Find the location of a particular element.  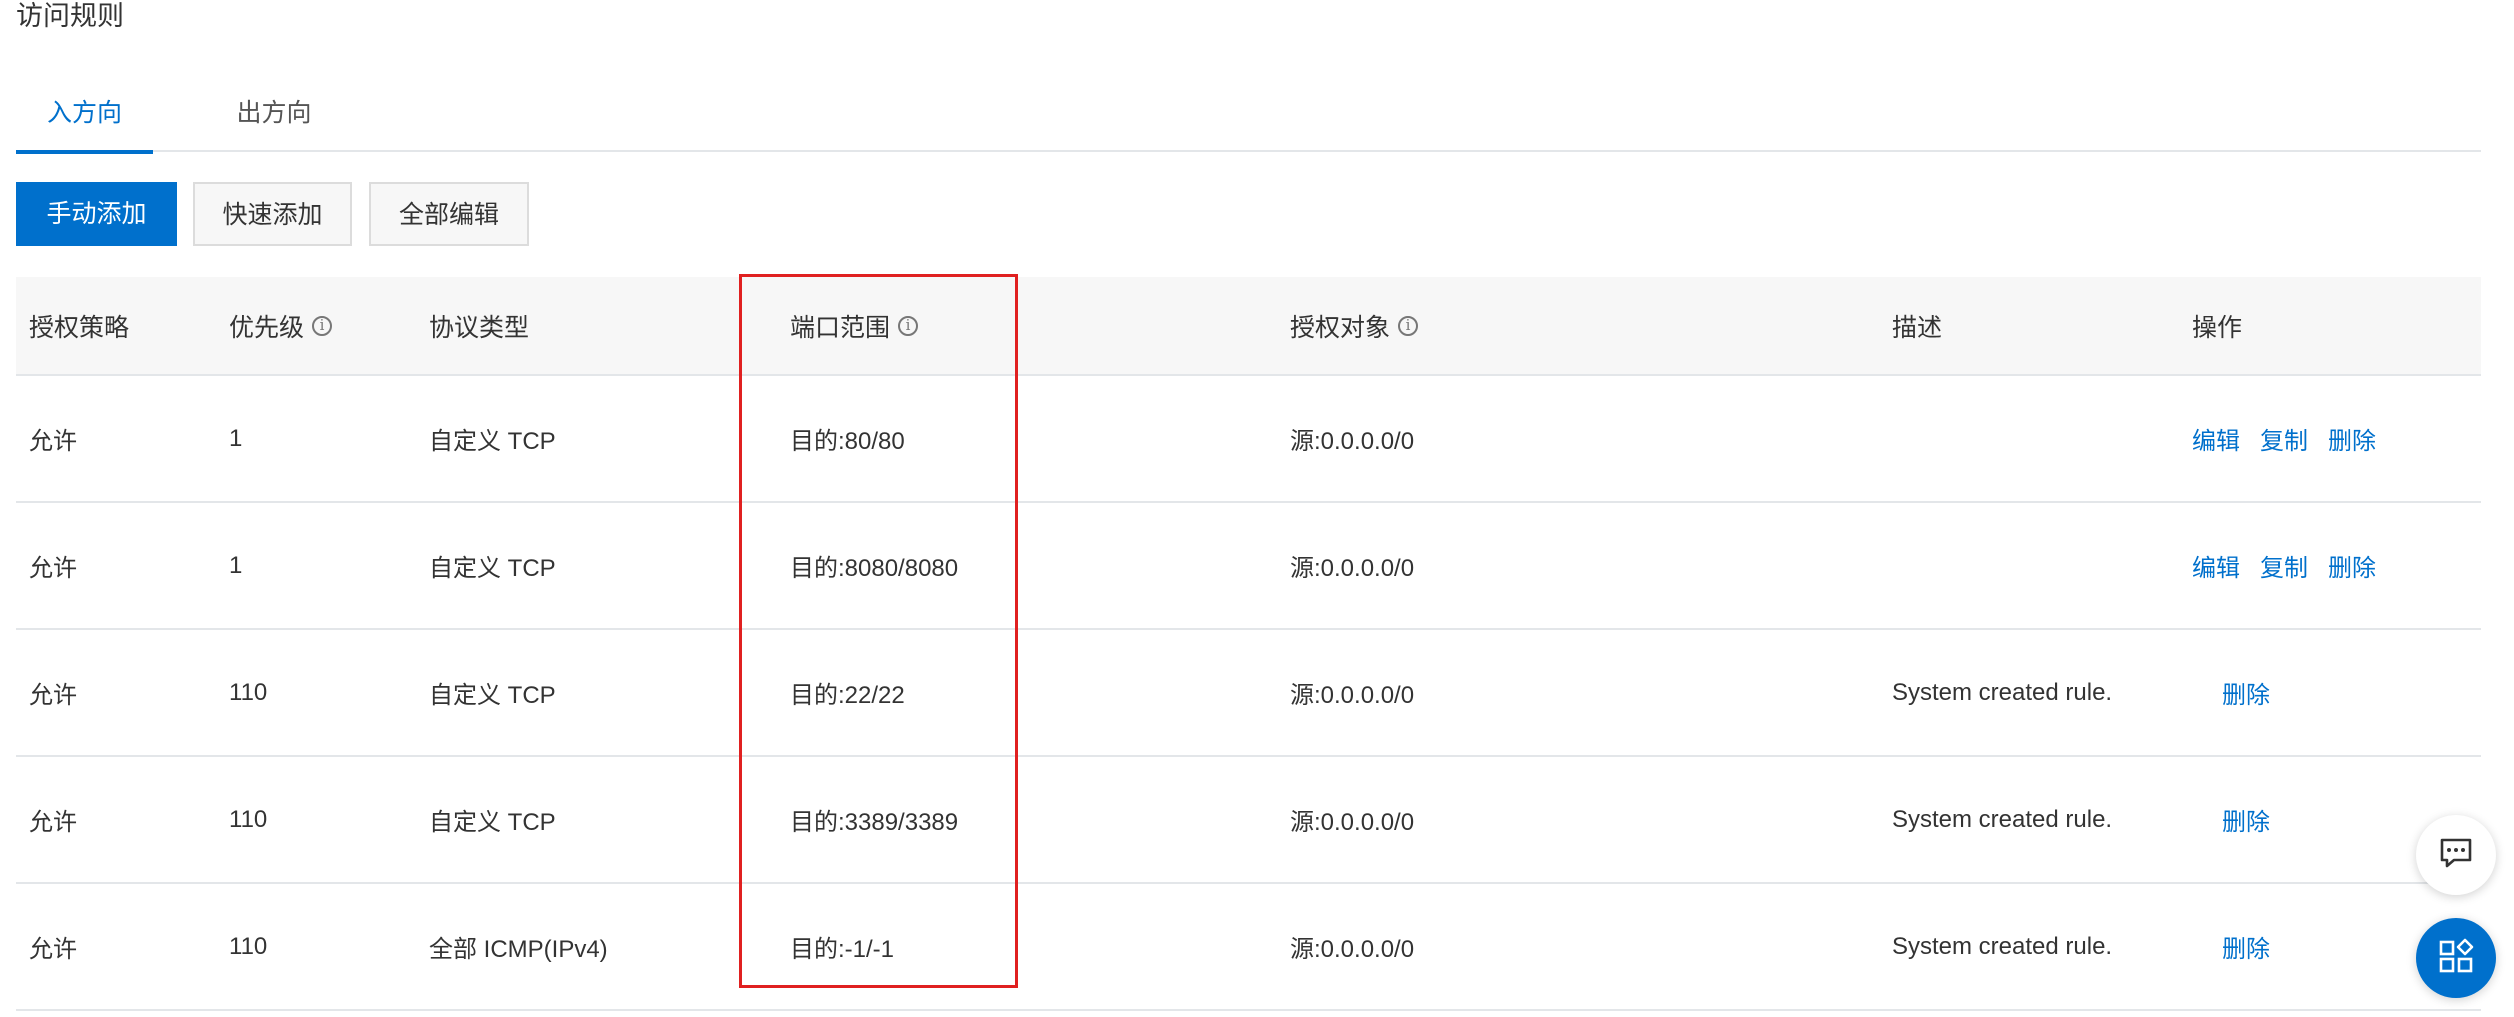

header-port-range: 端口范围 i is located at coordinates (854, 325).